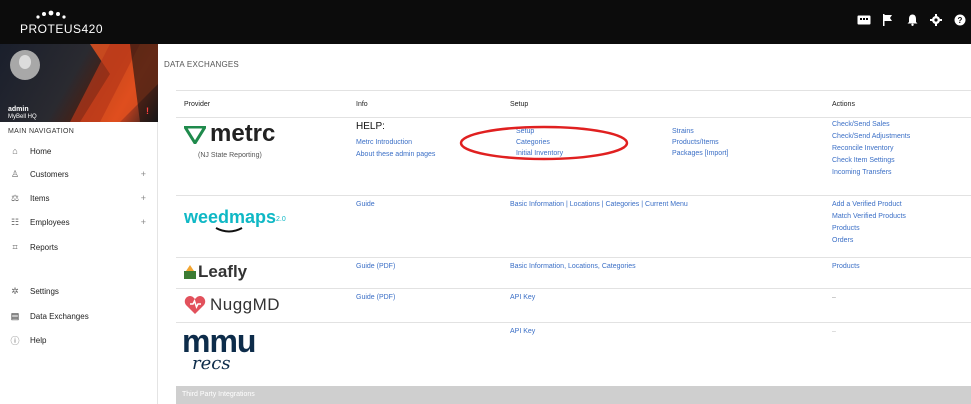 Image resolution: width=971 pixels, height=404 pixels. I want to click on section-header-label: Third Party Integrations, so click(218, 394).